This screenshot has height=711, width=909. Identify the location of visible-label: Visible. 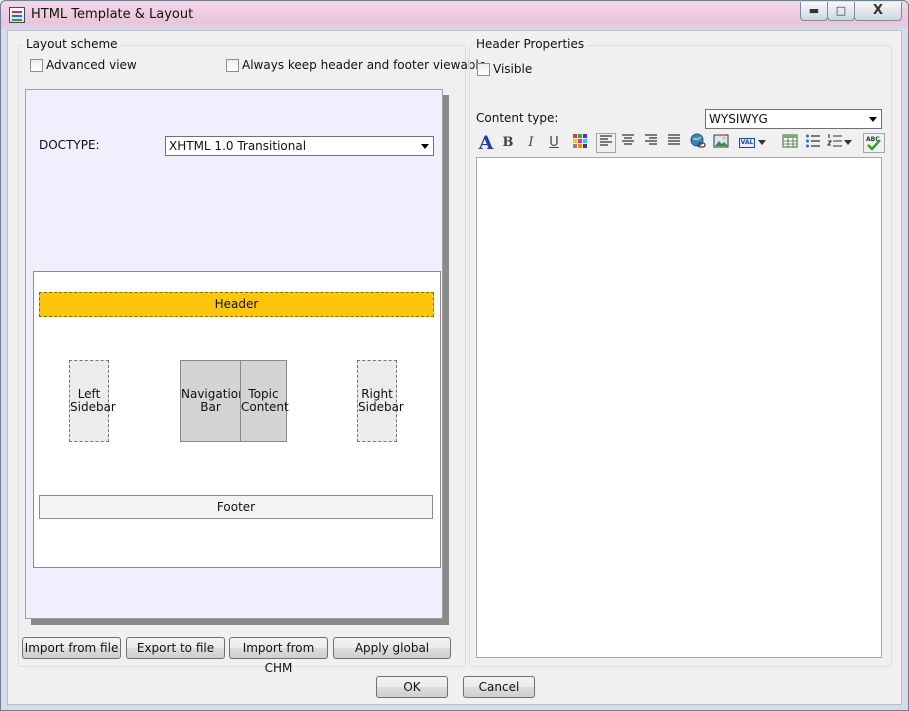
(512, 69).